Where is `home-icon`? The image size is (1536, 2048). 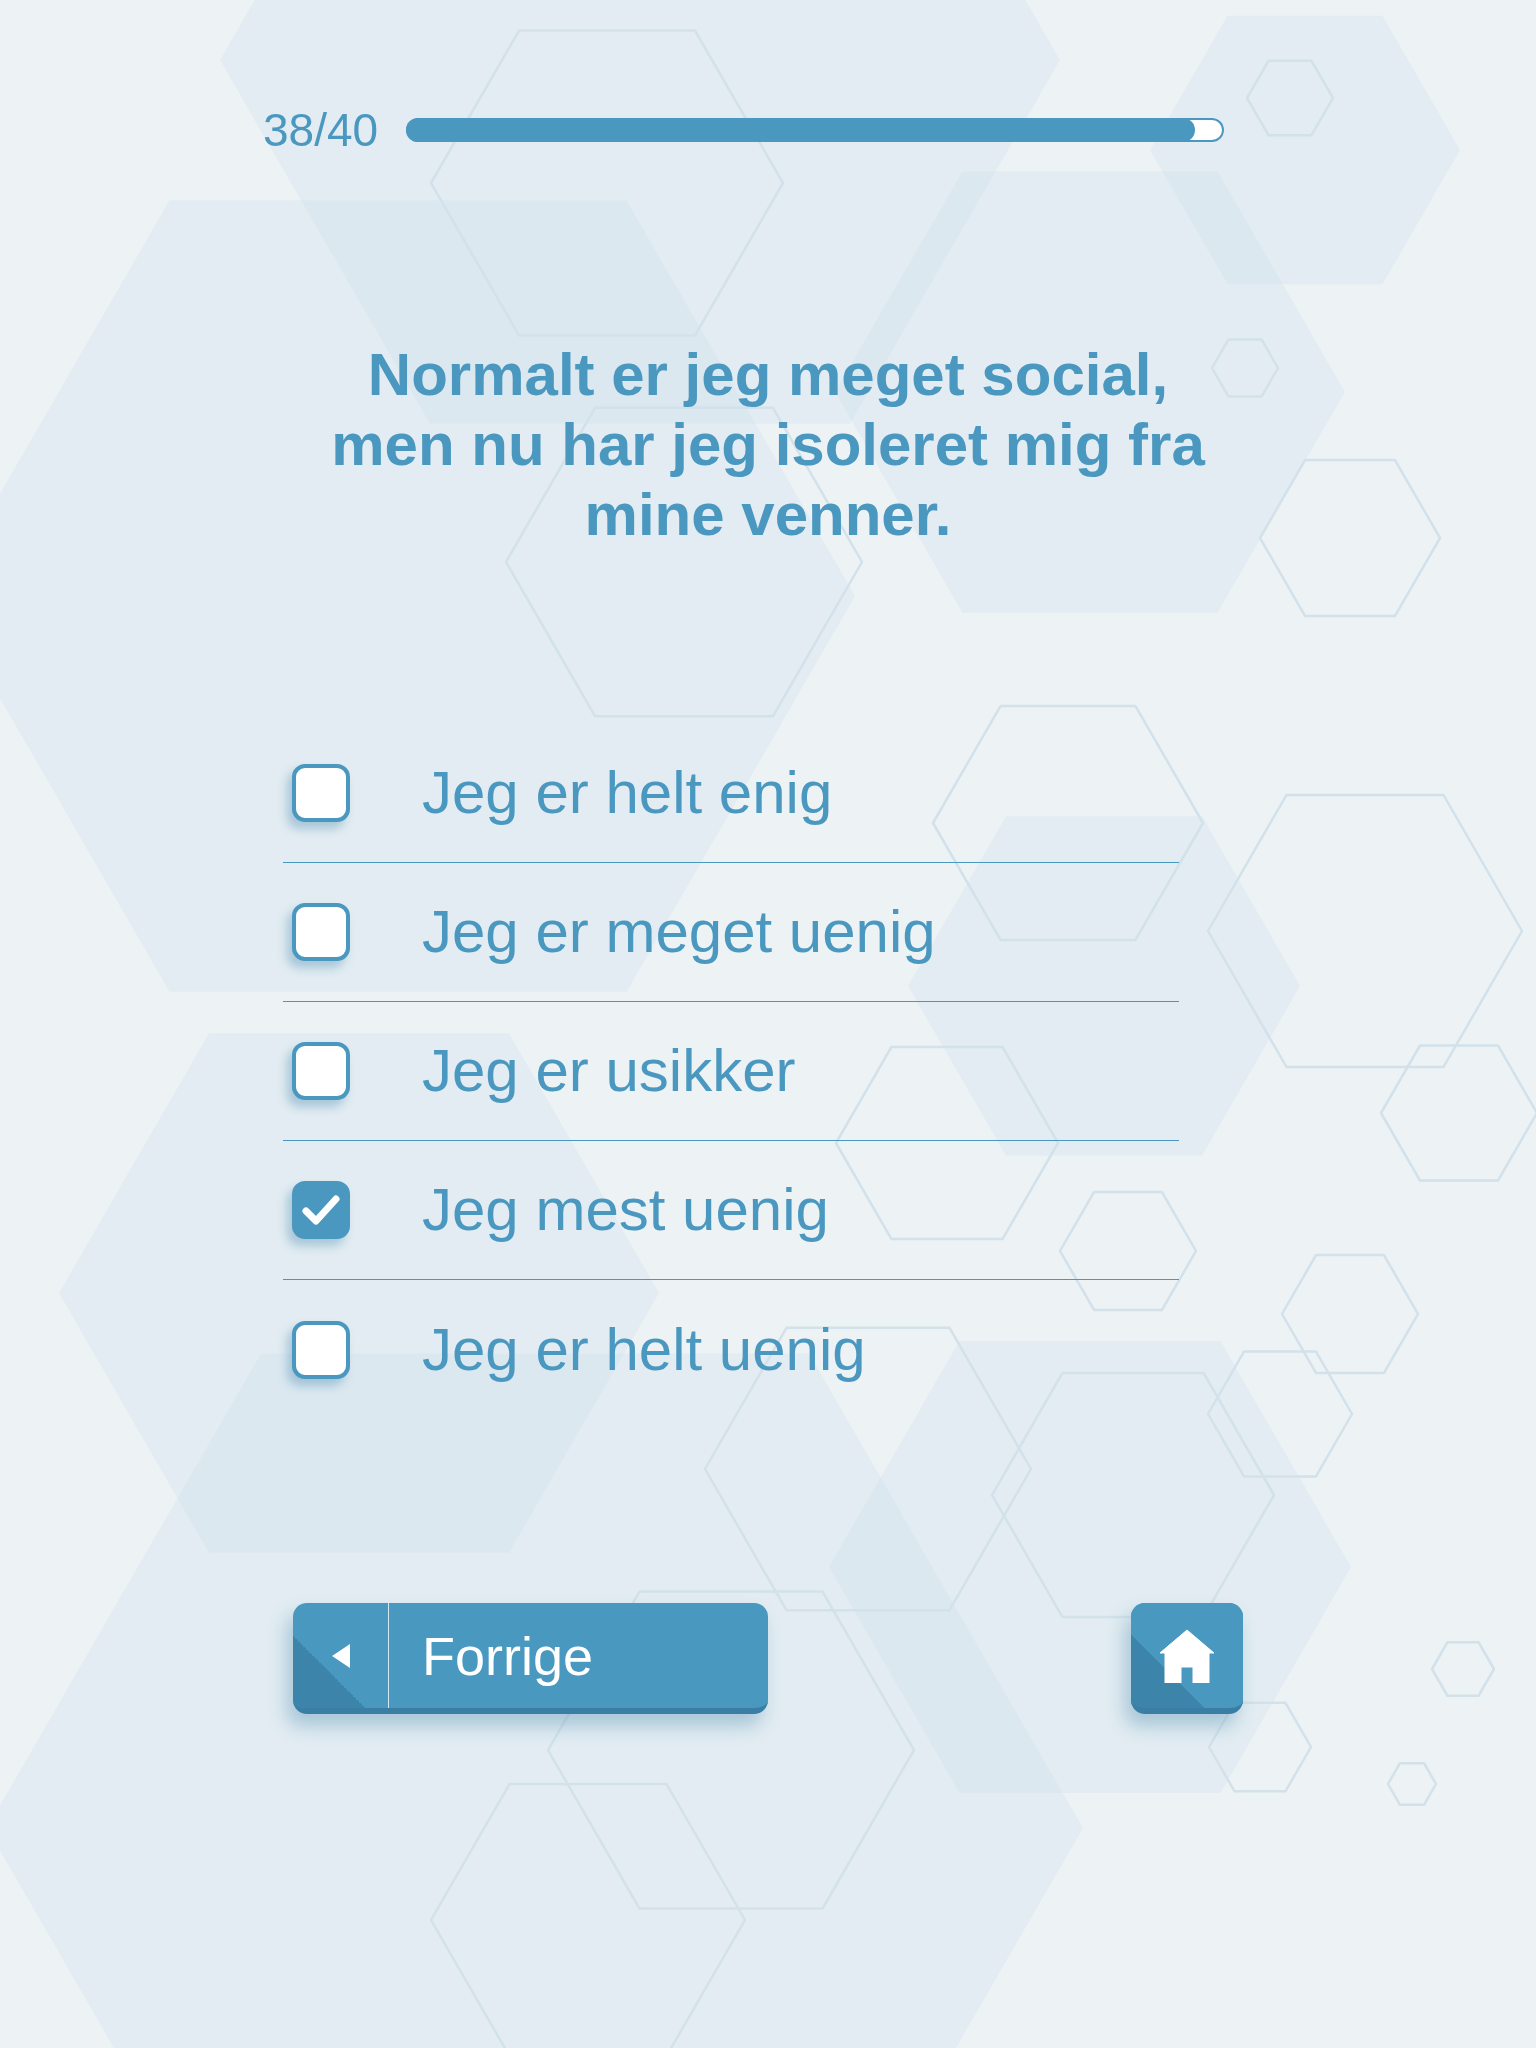
home-icon is located at coordinates (1187, 1655).